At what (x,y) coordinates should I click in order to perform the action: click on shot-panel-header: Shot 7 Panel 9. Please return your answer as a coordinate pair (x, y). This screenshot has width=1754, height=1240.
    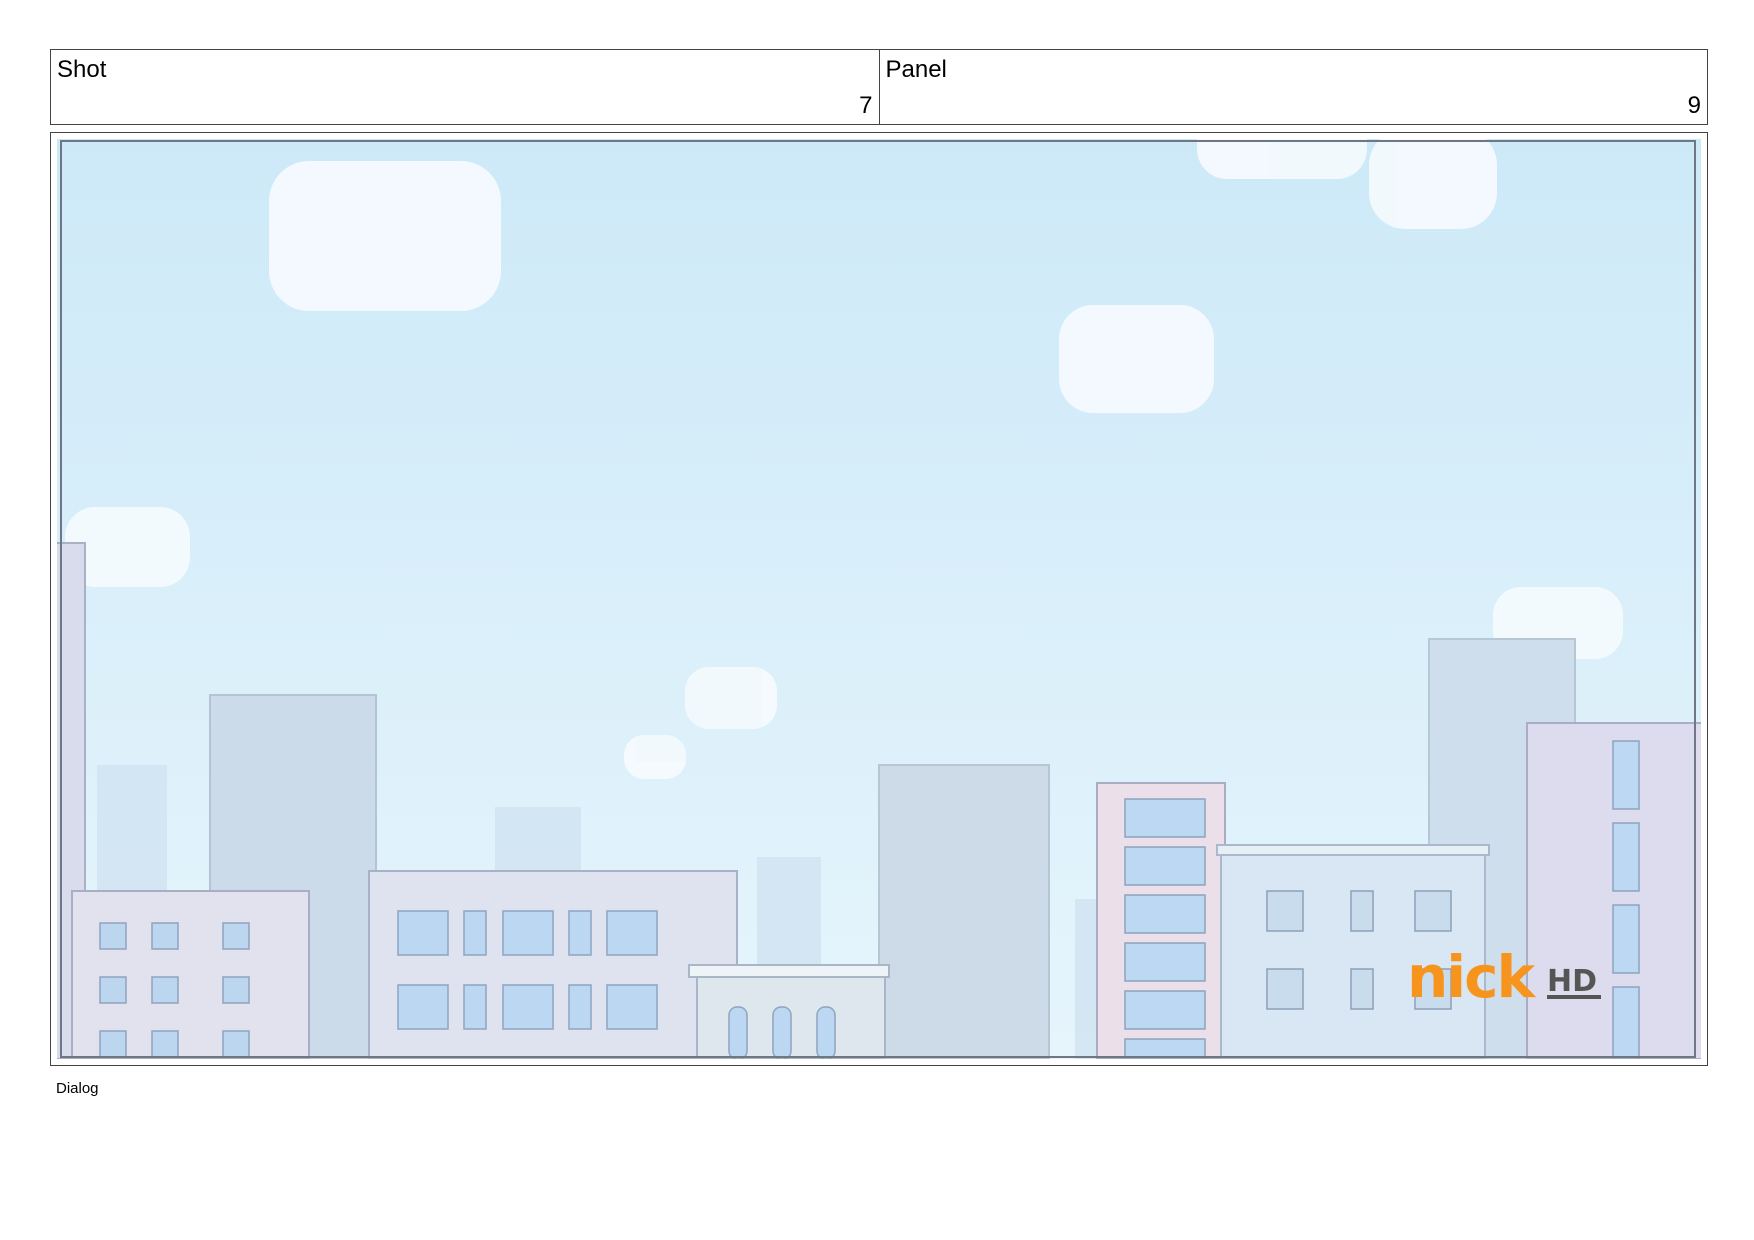
    Looking at the image, I should click on (879, 87).